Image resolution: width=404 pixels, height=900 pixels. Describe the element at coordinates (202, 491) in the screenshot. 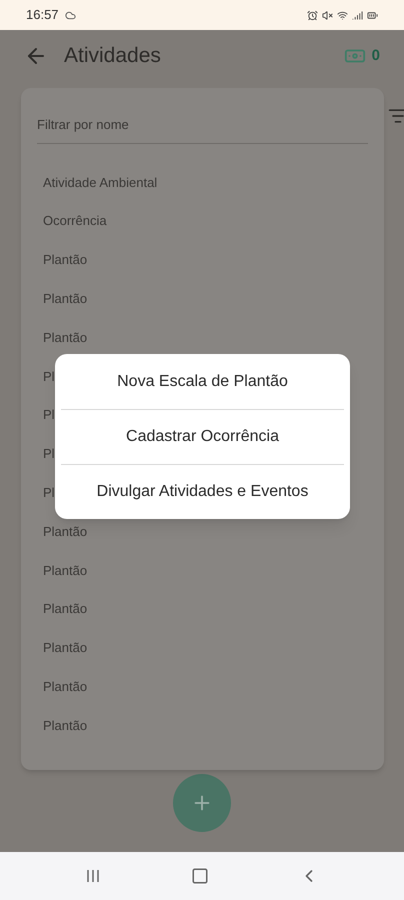

I see `dialog-option: Divulgar Atividades e Eventos` at that location.